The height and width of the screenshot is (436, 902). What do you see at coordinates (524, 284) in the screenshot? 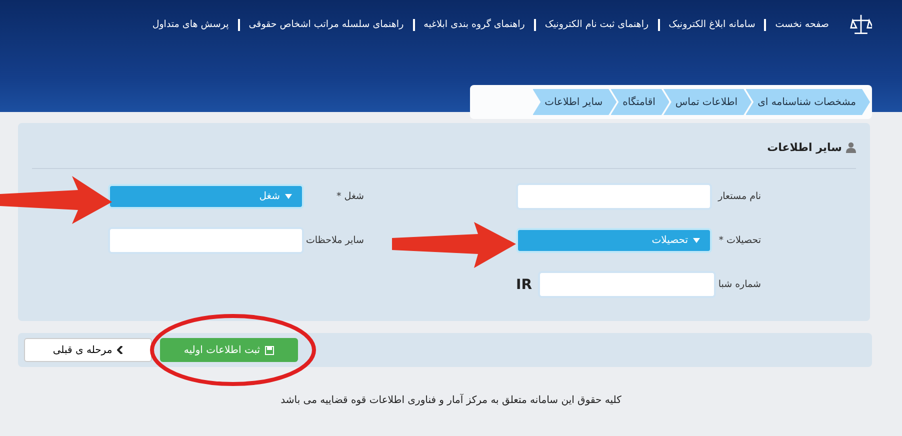
I see `iban-prefix: IR` at bounding box center [524, 284].